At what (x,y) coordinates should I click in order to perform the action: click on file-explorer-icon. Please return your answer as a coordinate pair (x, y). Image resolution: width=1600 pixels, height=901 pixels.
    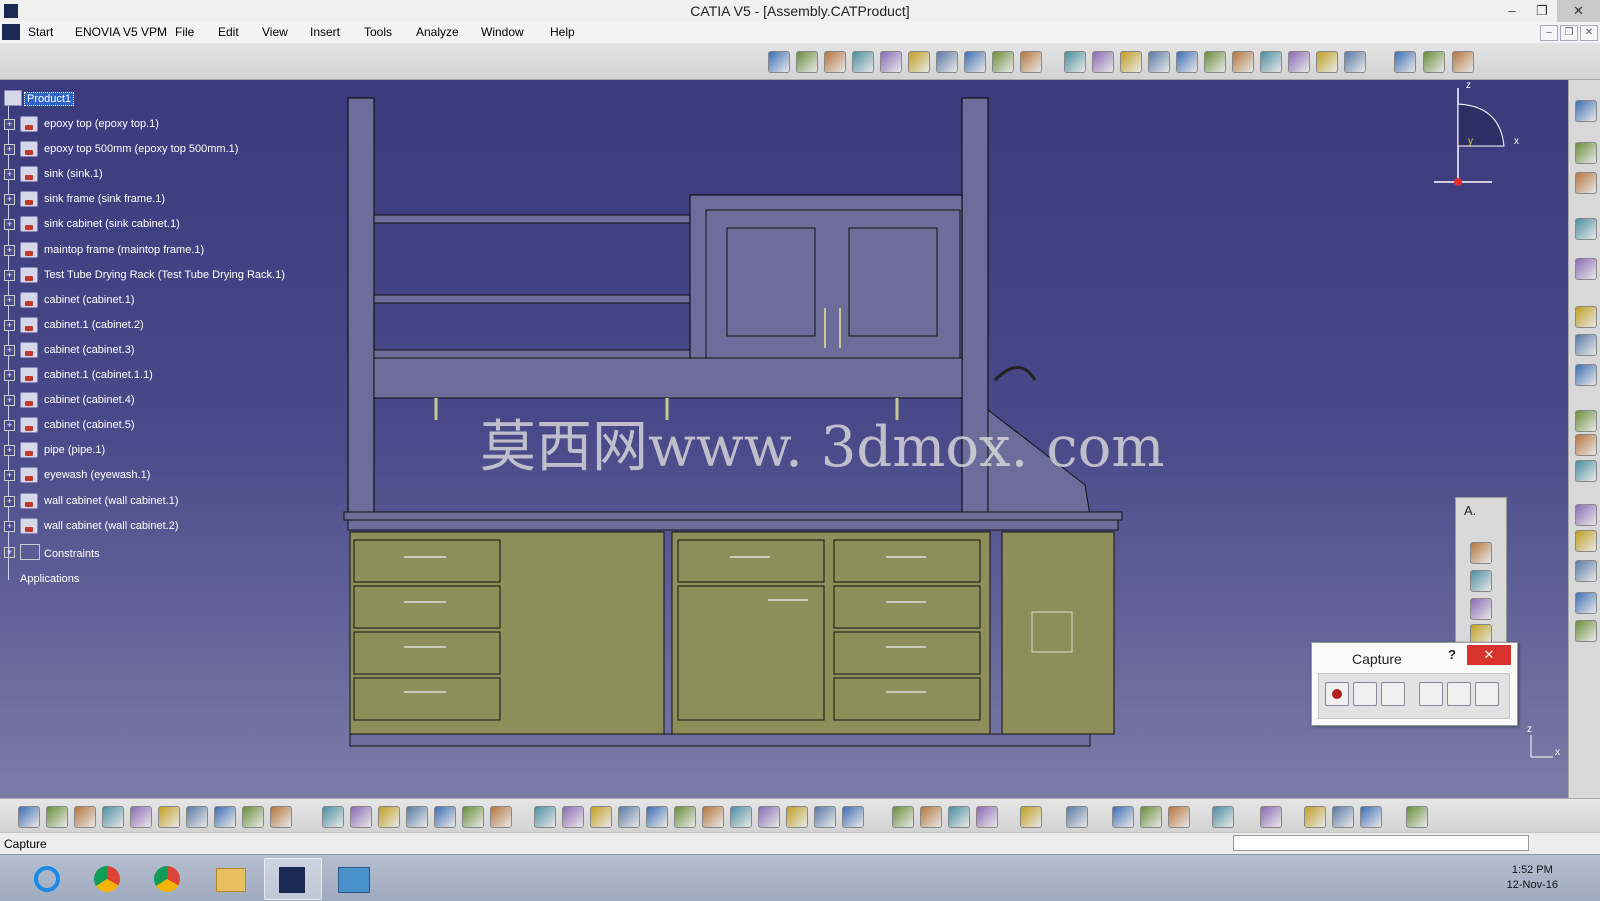
    Looking at the image, I should click on (230, 878).